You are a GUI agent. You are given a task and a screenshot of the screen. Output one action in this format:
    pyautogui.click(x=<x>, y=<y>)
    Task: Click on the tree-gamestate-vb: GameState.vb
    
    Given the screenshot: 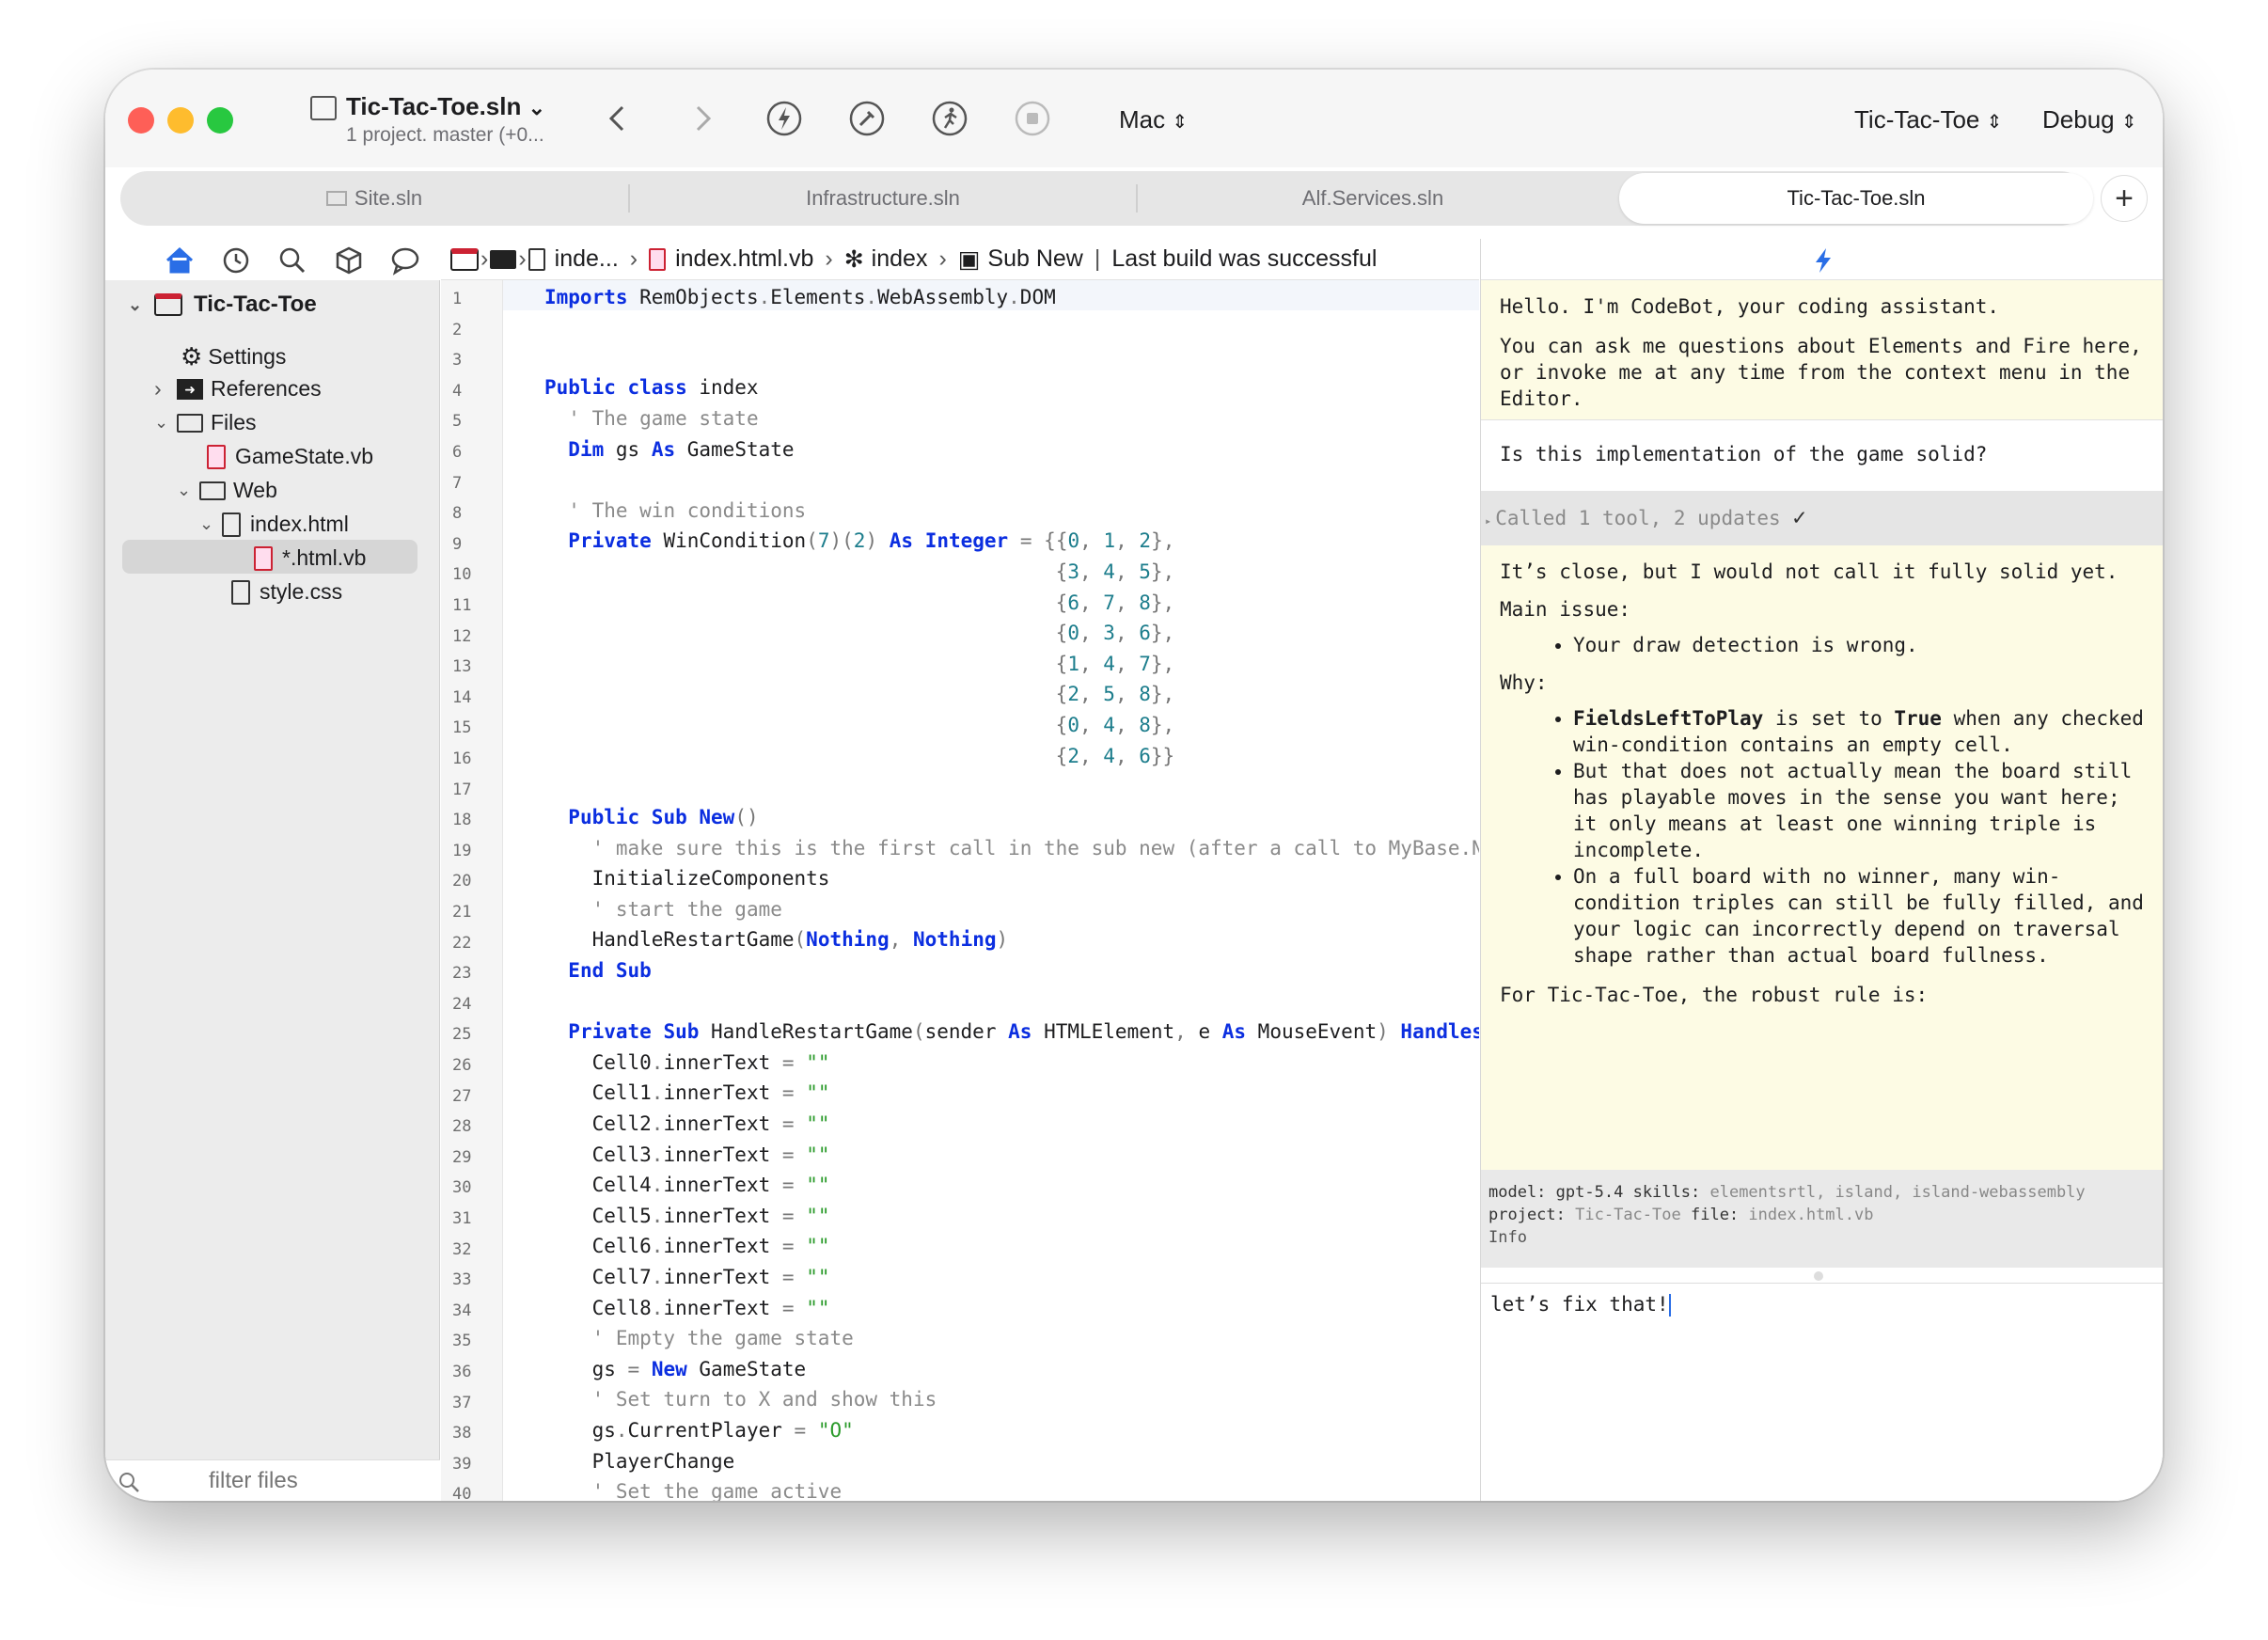 What is the action you would take?
    pyautogui.click(x=290, y=457)
    